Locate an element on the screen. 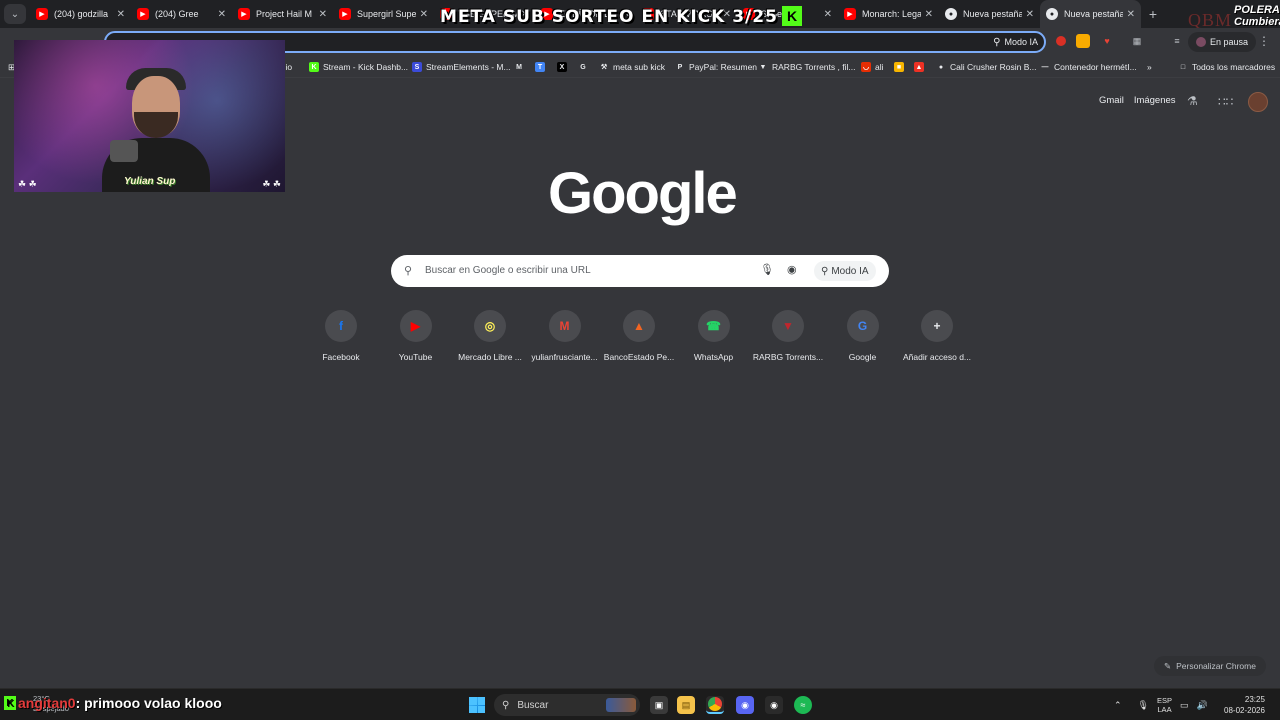  volume-icon: 🔊 is located at coordinates (1202, 705).